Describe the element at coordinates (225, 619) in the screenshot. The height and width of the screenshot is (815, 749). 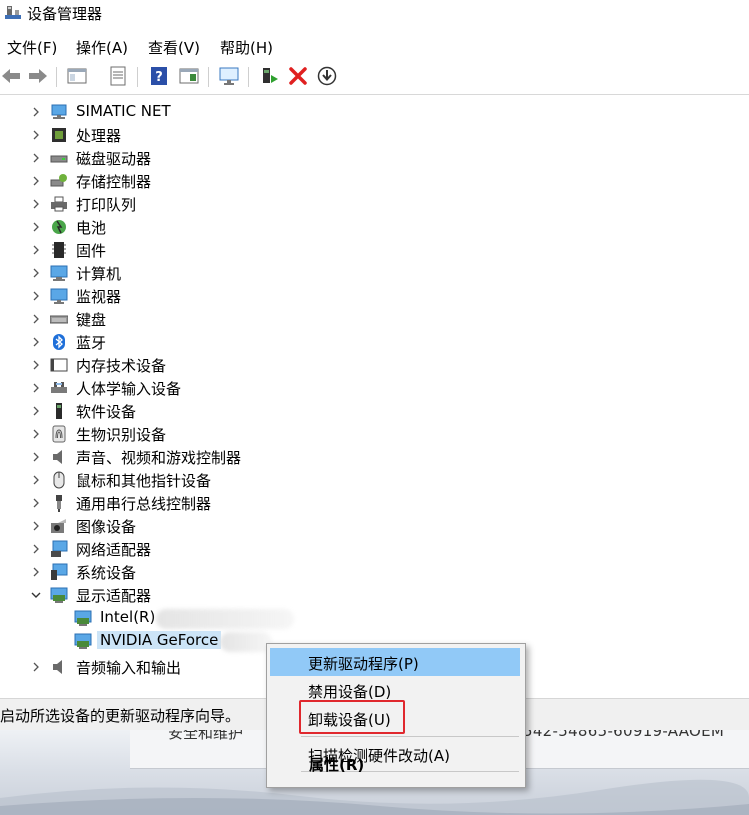
I see `redacted-blur` at that location.